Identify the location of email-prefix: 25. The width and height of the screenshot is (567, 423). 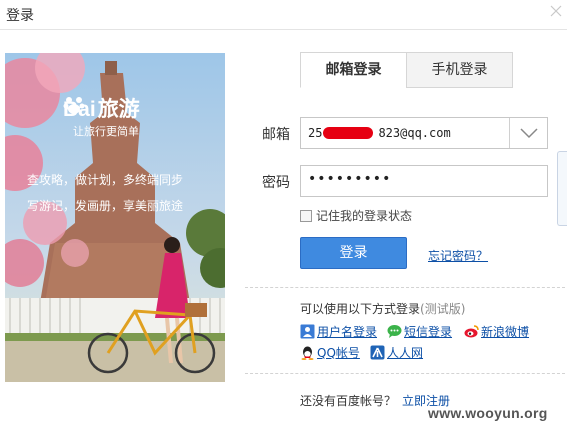
(315, 133).